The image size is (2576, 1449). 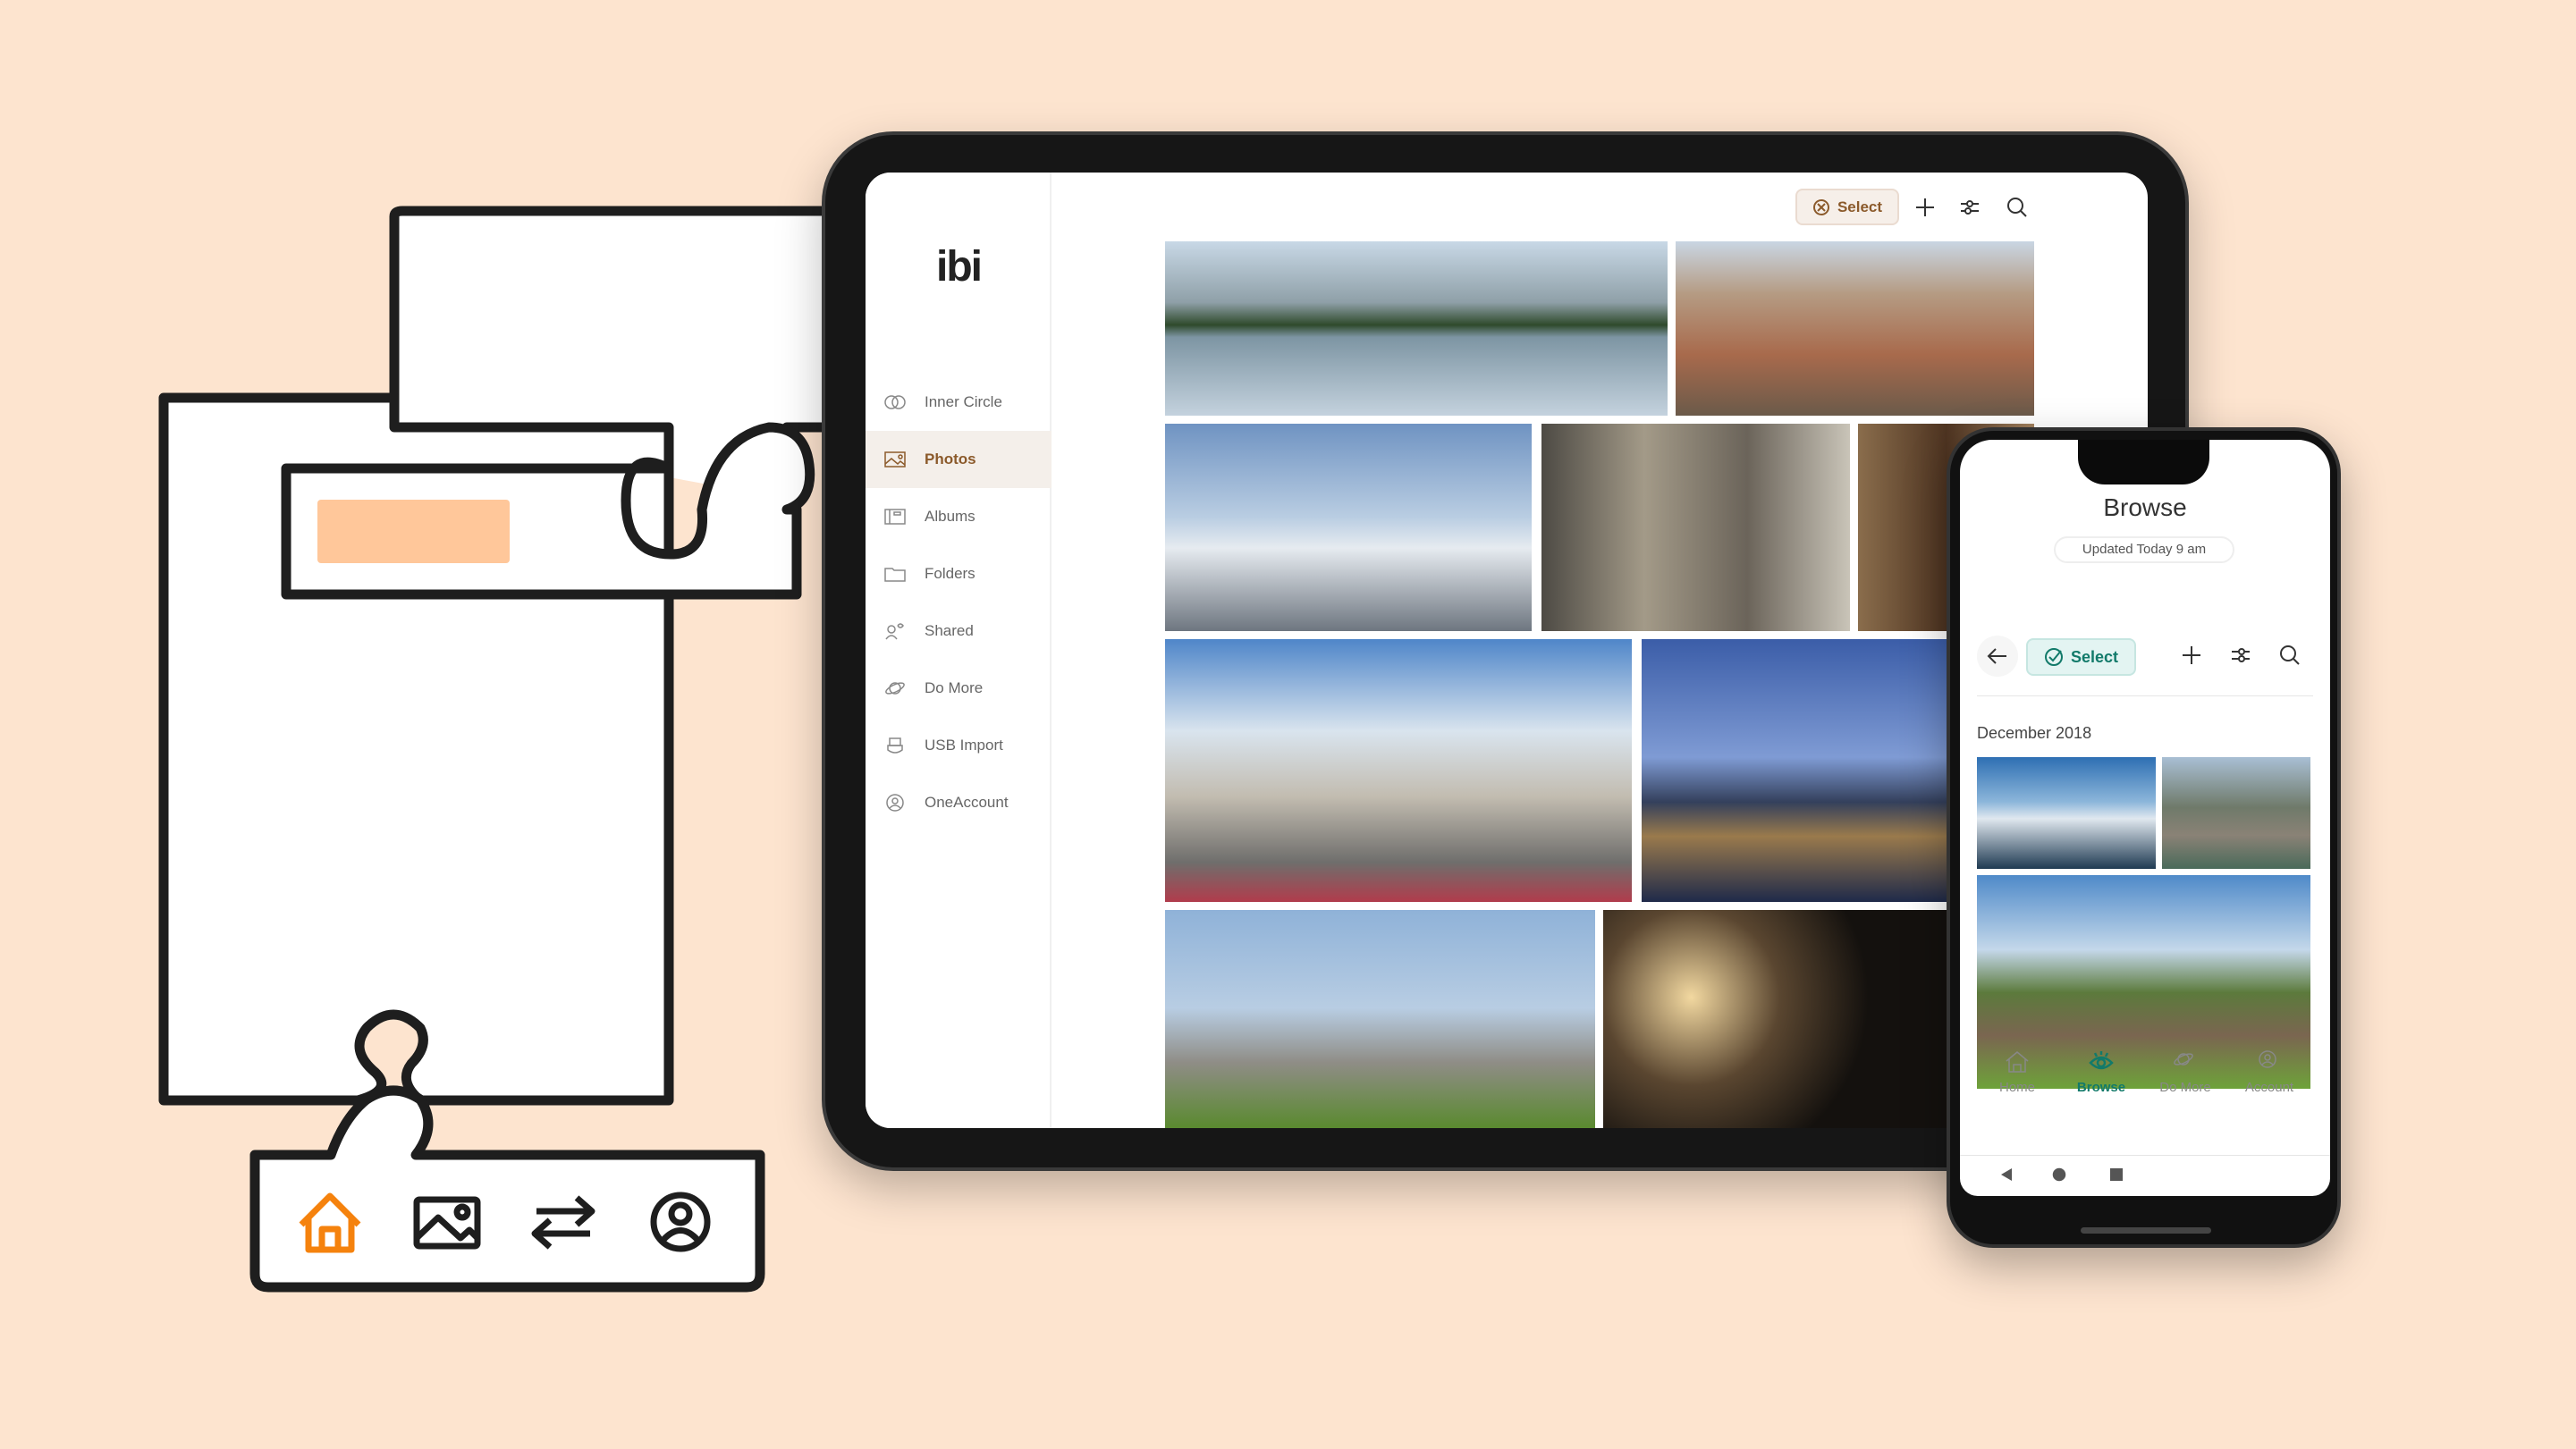 What do you see at coordinates (2006, 1174) in the screenshot?
I see `system-back-icon` at bounding box center [2006, 1174].